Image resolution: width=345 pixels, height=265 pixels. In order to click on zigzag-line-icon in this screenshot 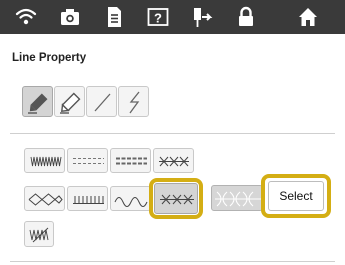, I will do `click(134, 102)`.